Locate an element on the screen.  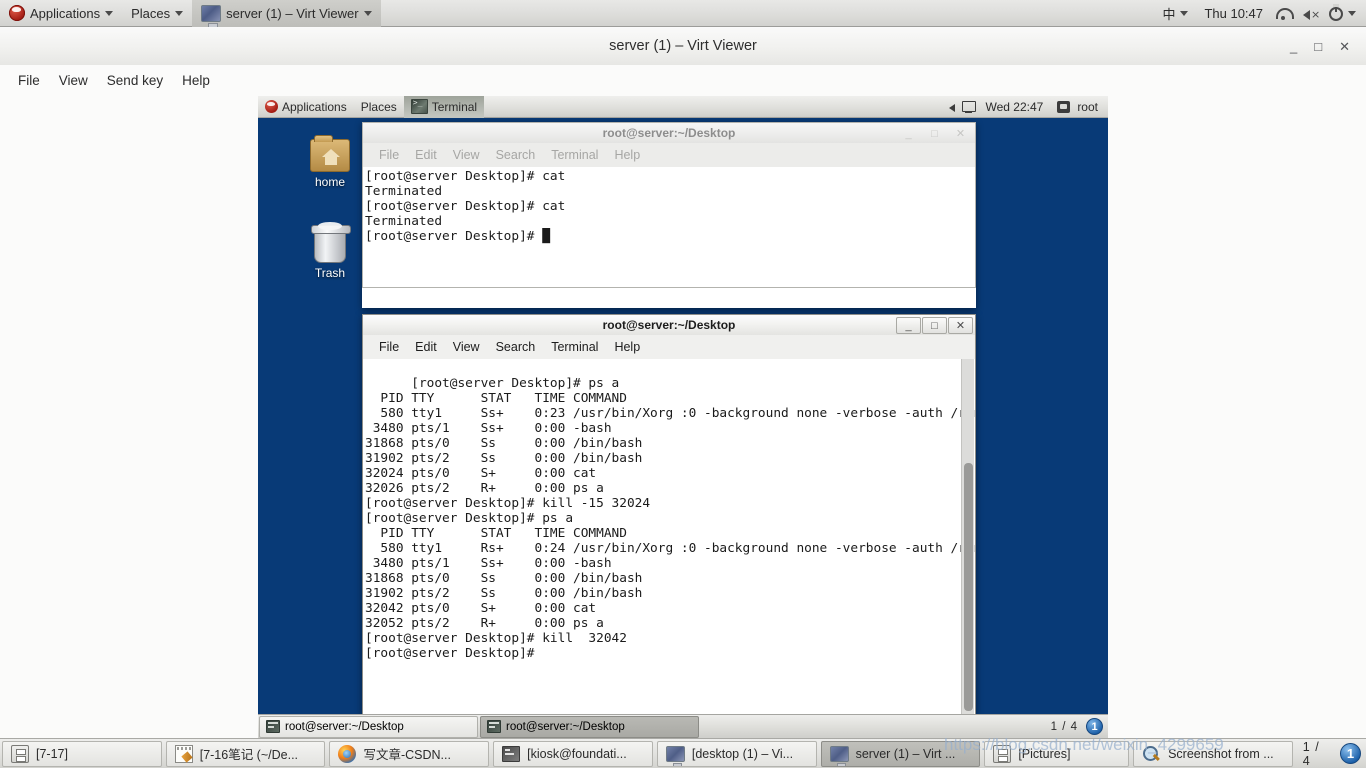
vm-taskbar-item-terminal-2: root@server:~/Desktop is located at coordinates (589, 726).